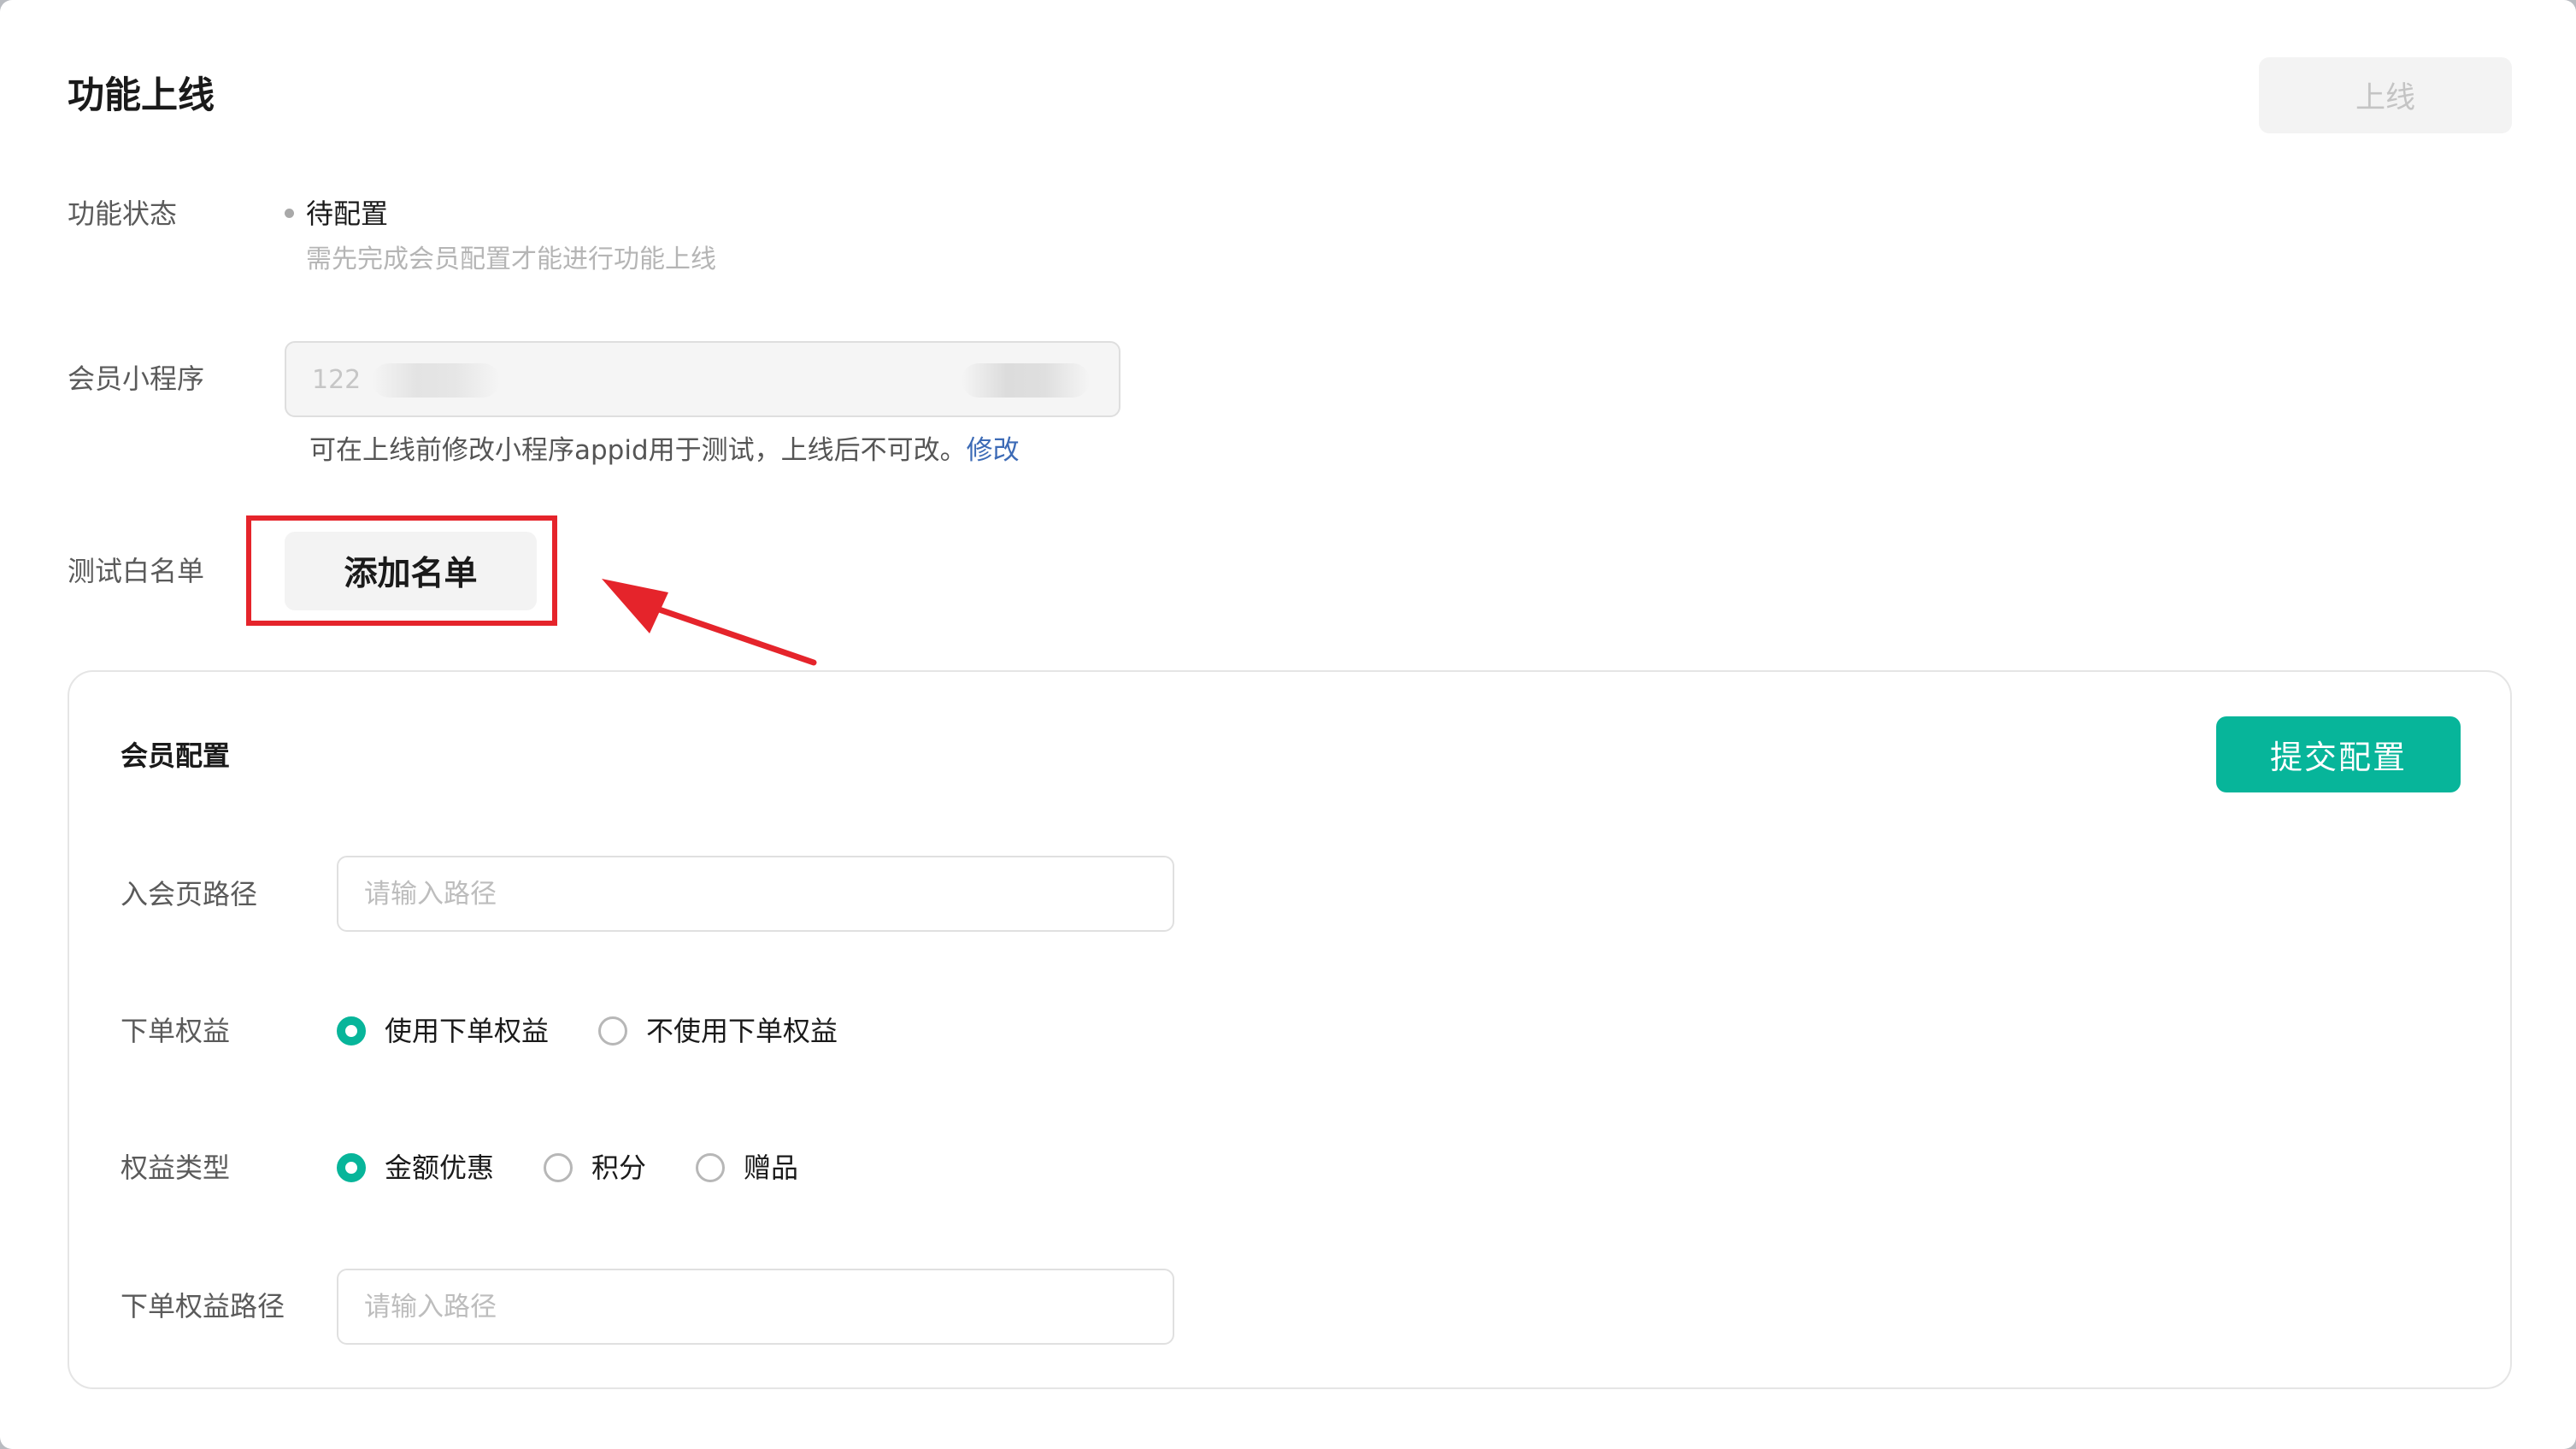 The width and height of the screenshot is (2576, 1449). Describe the element at coordinates (702, 379) in the screenshot. I see `appid-field: 122` at that location.